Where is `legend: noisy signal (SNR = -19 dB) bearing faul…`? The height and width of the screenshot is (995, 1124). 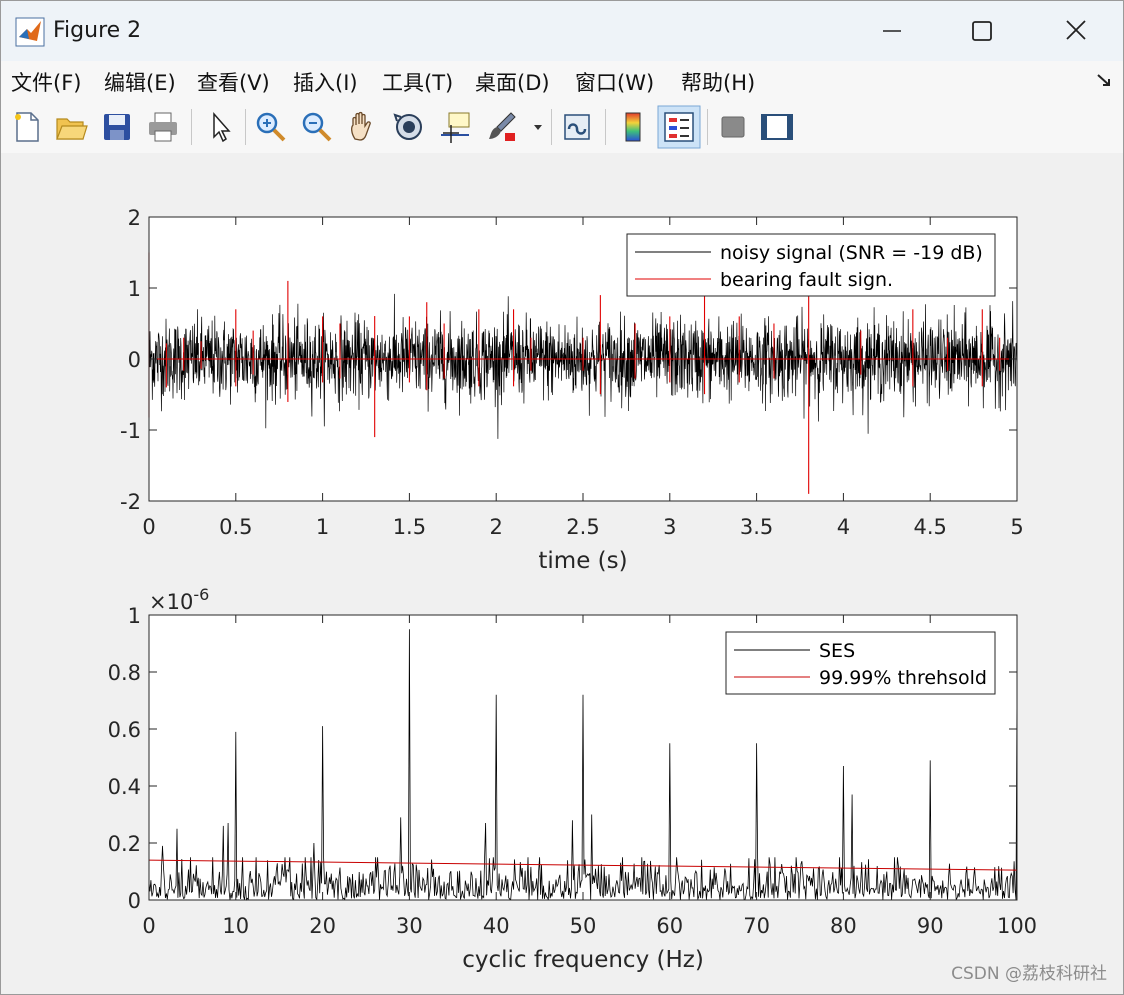 legend: noisy signal (SNR = -19 dB) bearing faul… is located at coordinates (811, 265).